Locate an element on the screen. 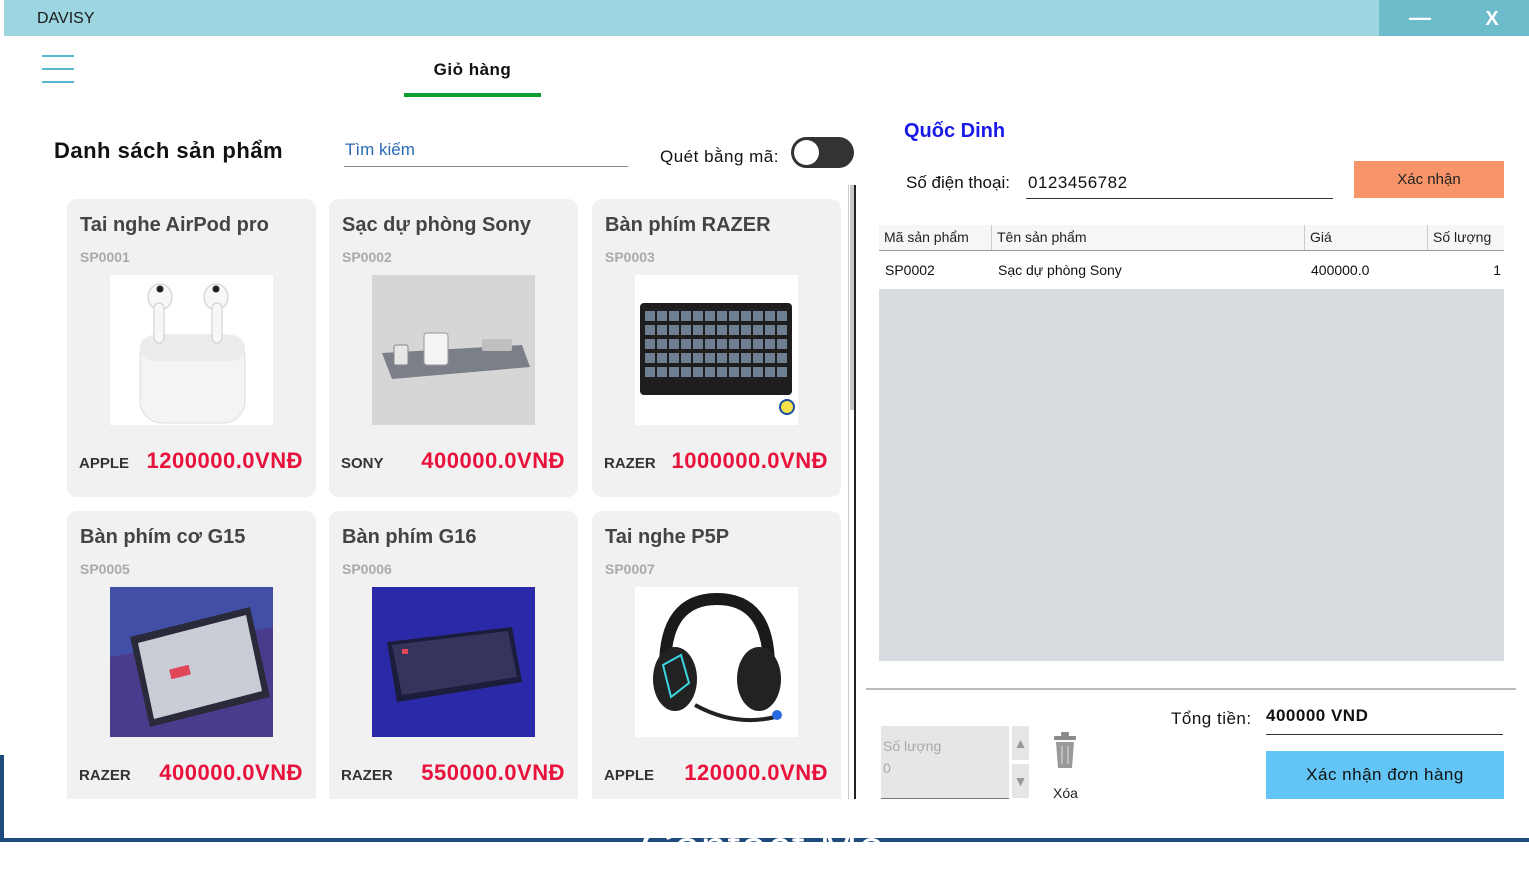 The image size is (1529, 874). cell-product-code: SP0002 is located at coordinates (910, 270).